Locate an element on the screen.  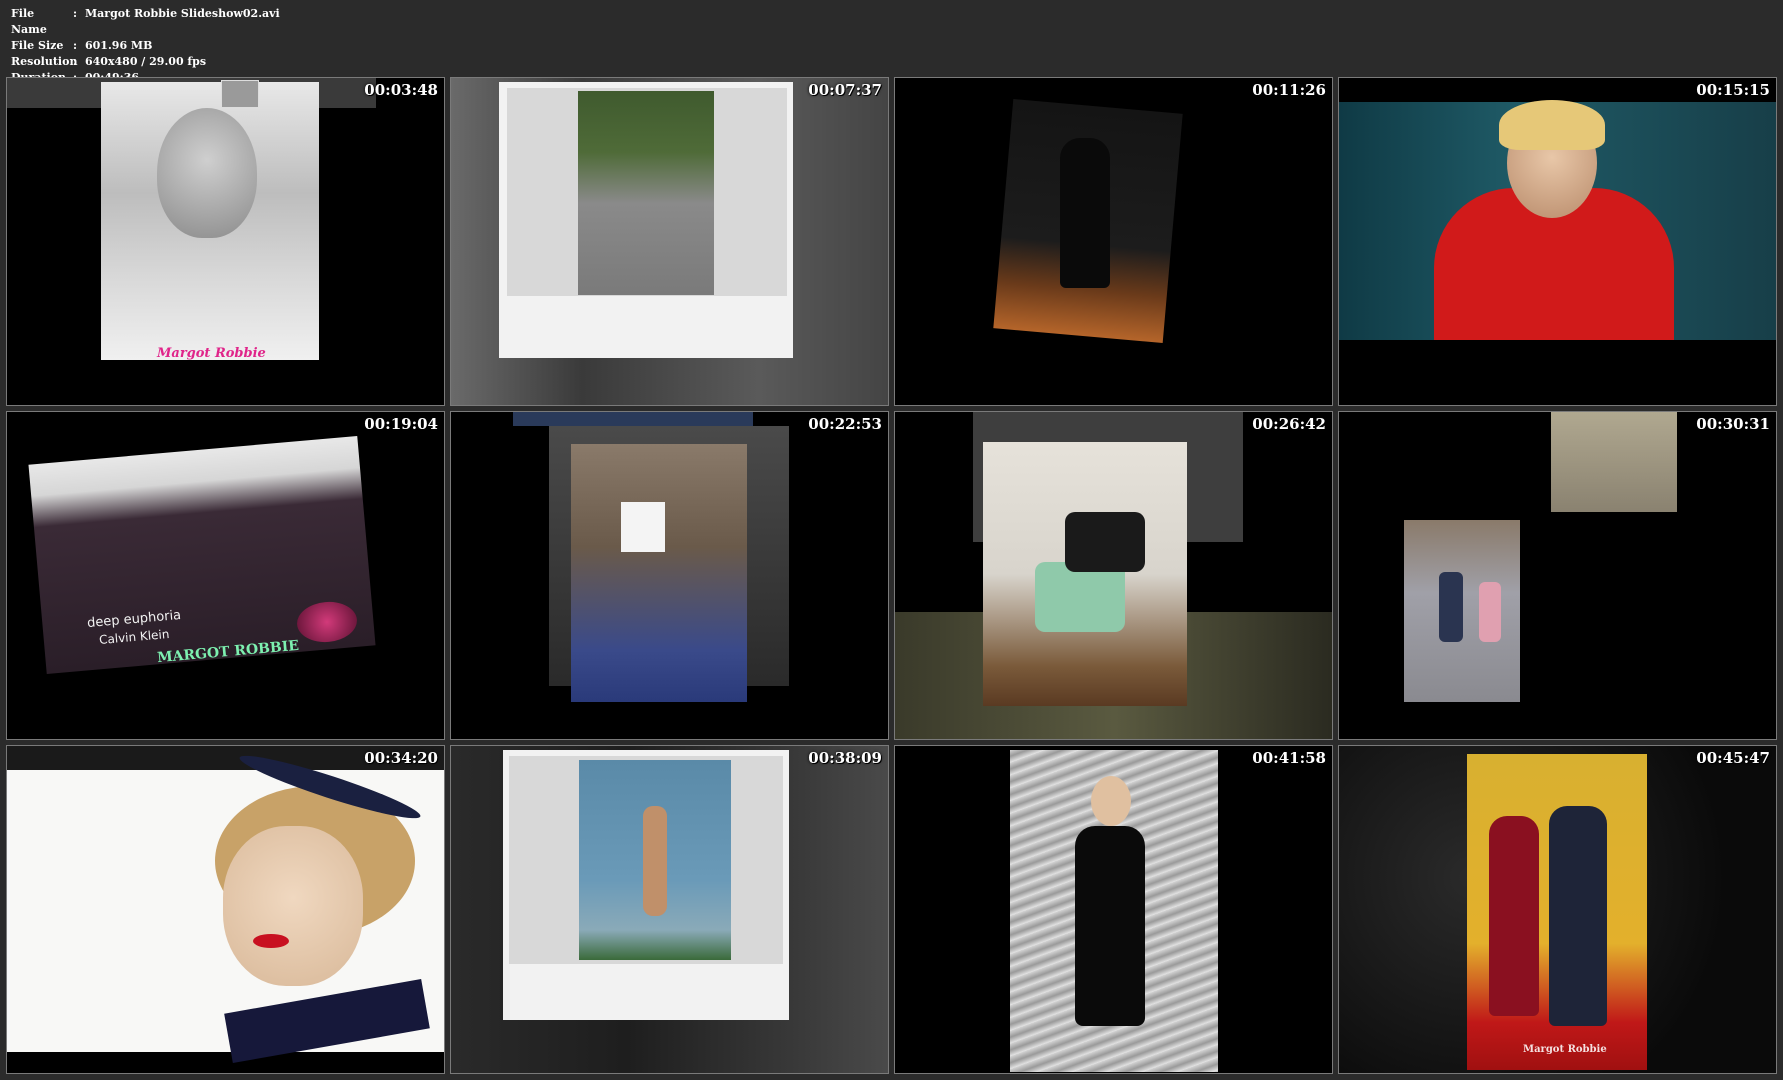
thumbnail: 00:07:37 is located at coordinates (669, 241).